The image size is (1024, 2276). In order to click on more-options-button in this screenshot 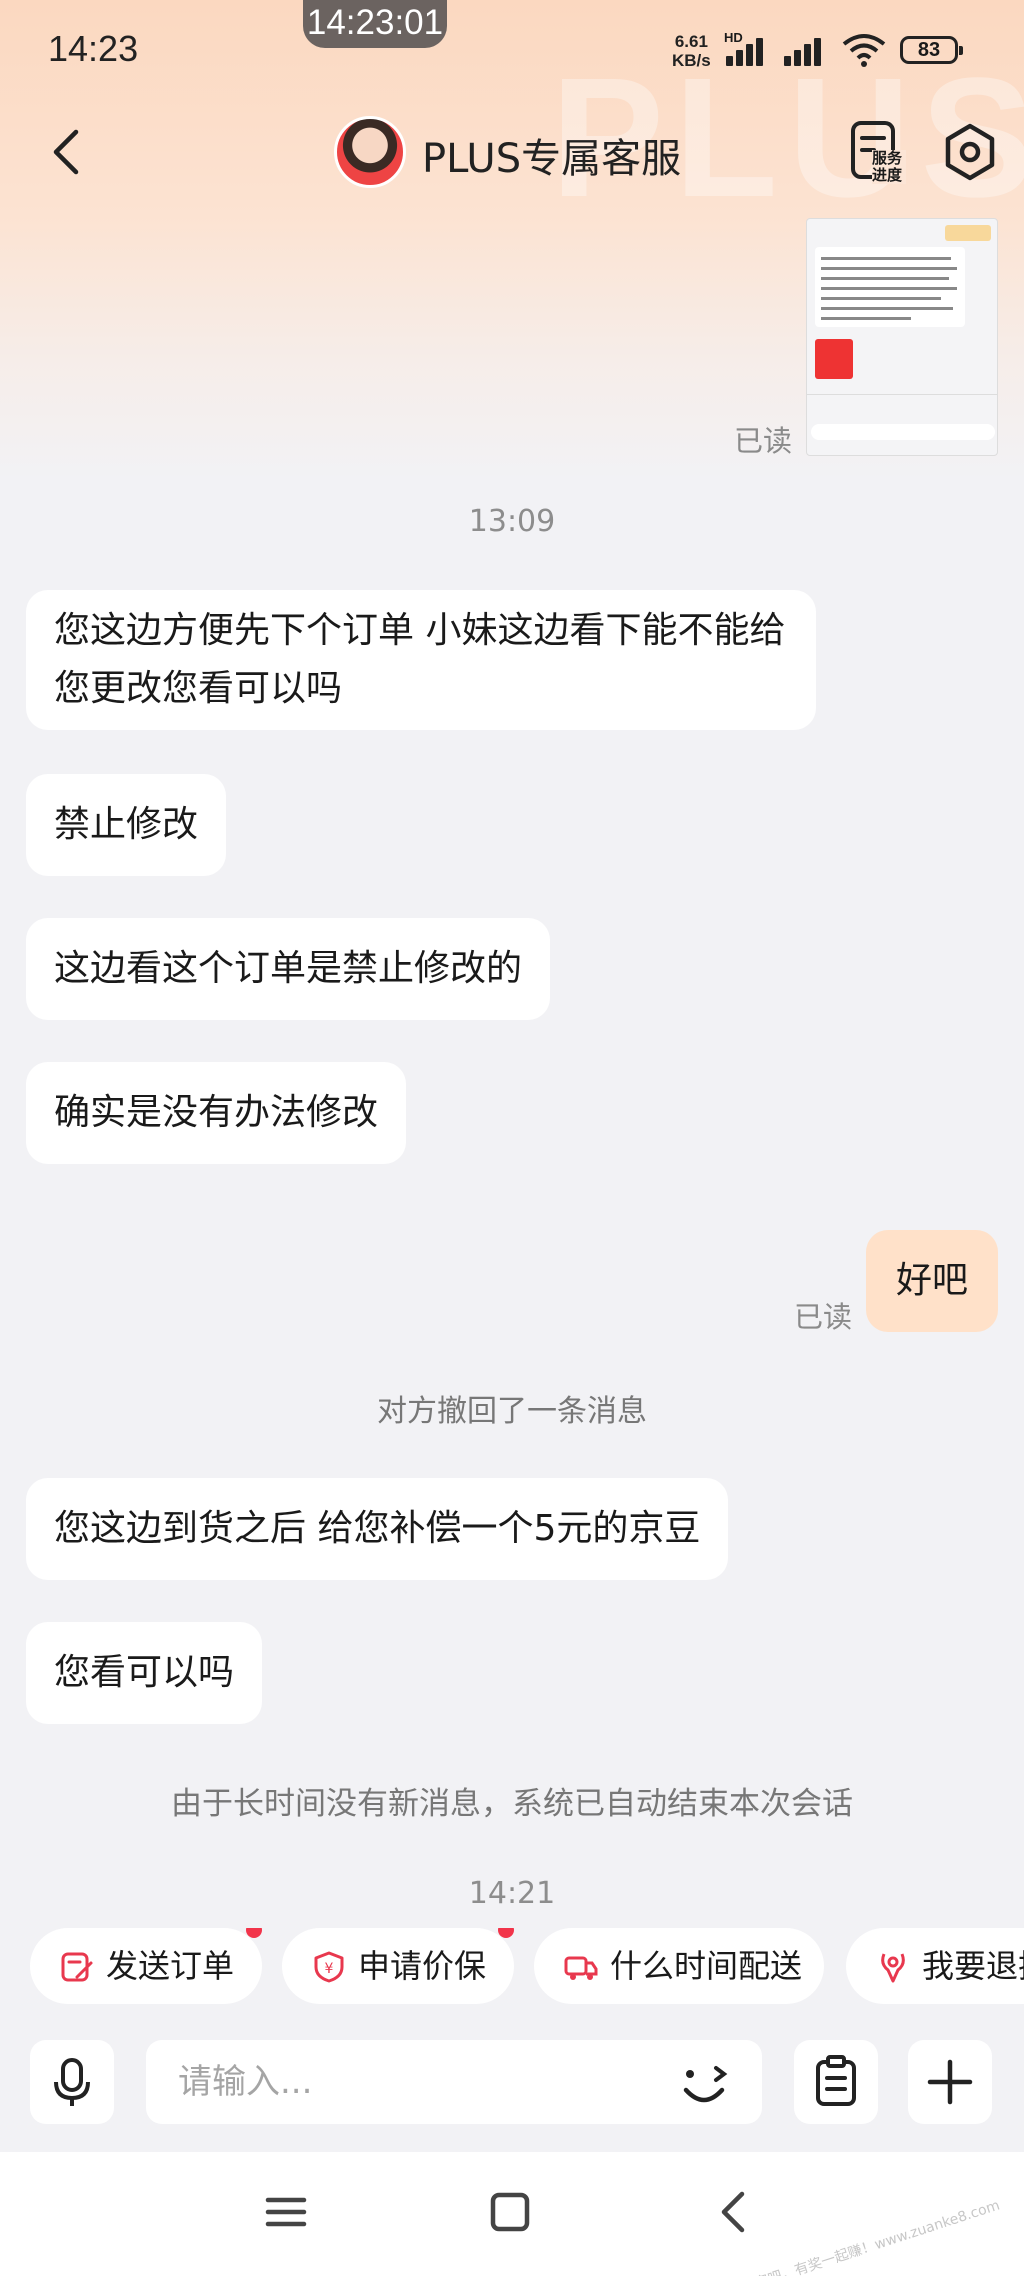, I will do `click(950, 2082)`.